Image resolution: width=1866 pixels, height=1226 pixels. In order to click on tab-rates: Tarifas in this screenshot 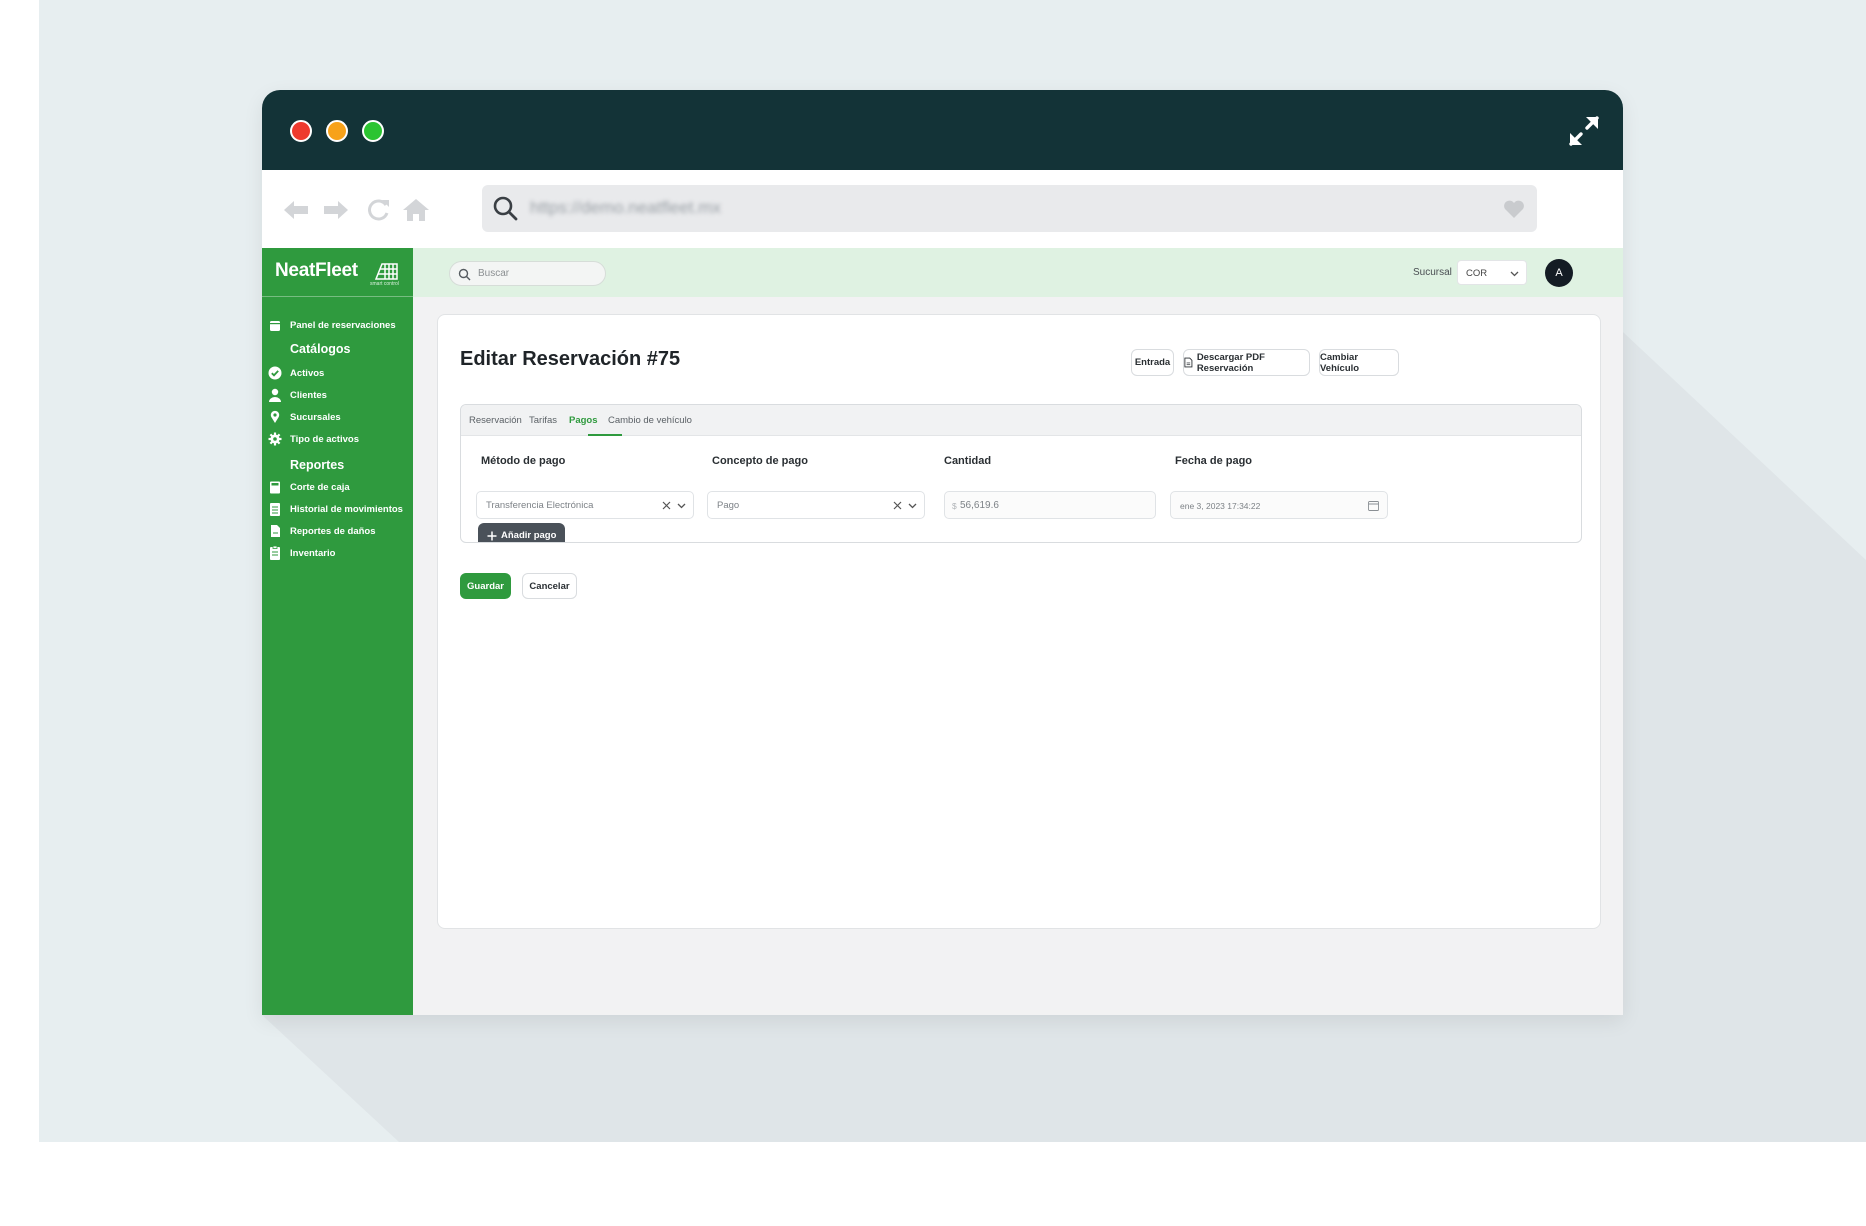, I will do `click(543, 420)`.